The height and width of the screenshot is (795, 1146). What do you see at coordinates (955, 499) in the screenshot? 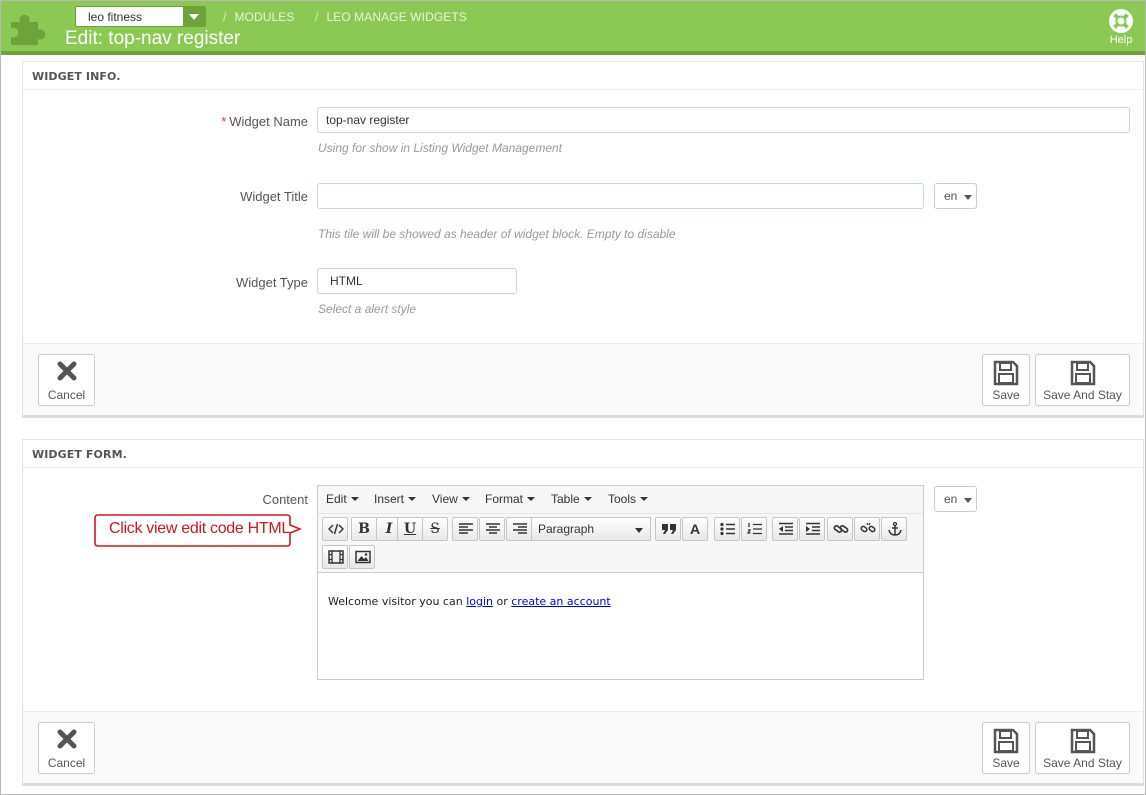
I see `content-language-dropdown: en` at bounding box center [955, 499].